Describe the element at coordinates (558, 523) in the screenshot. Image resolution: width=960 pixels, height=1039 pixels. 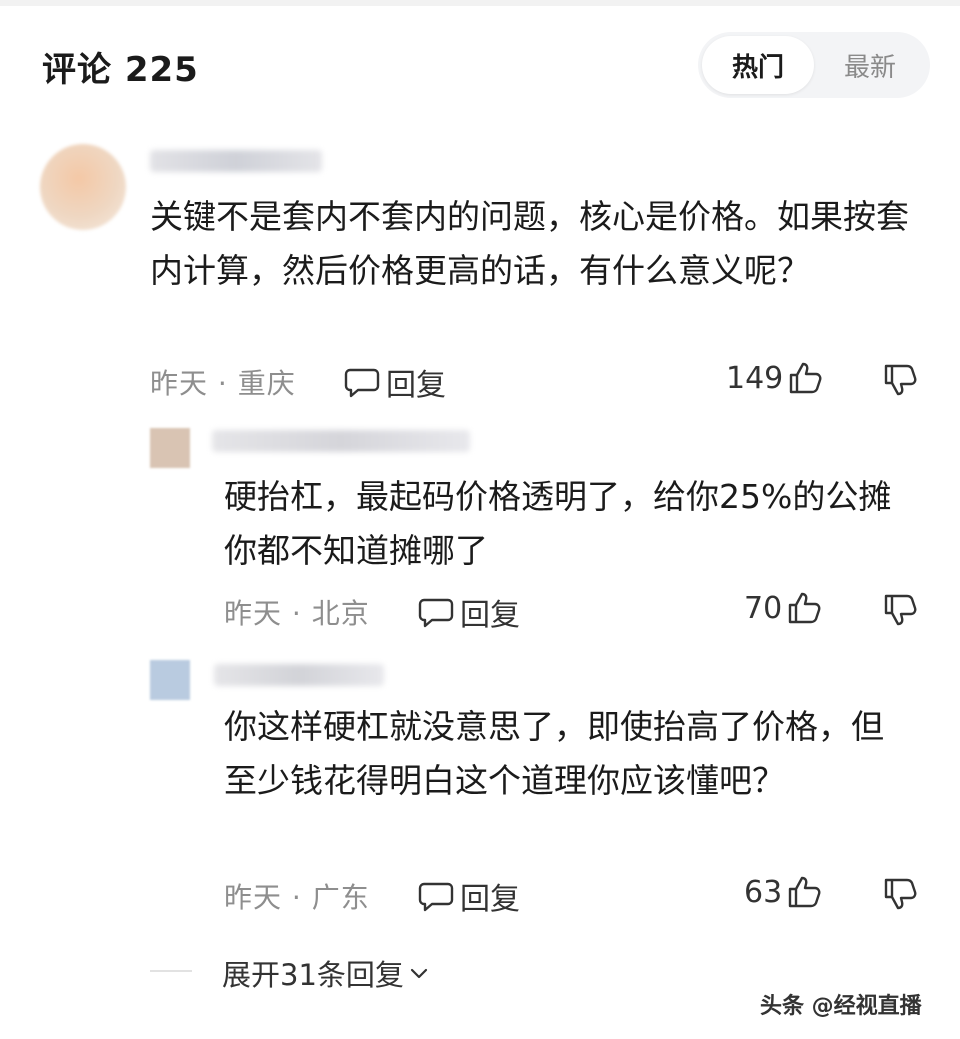
I see `reply-text: 硬抬杠，最起码价格透明了，给你25%的公摊你都不知道摊哪了` at that location.